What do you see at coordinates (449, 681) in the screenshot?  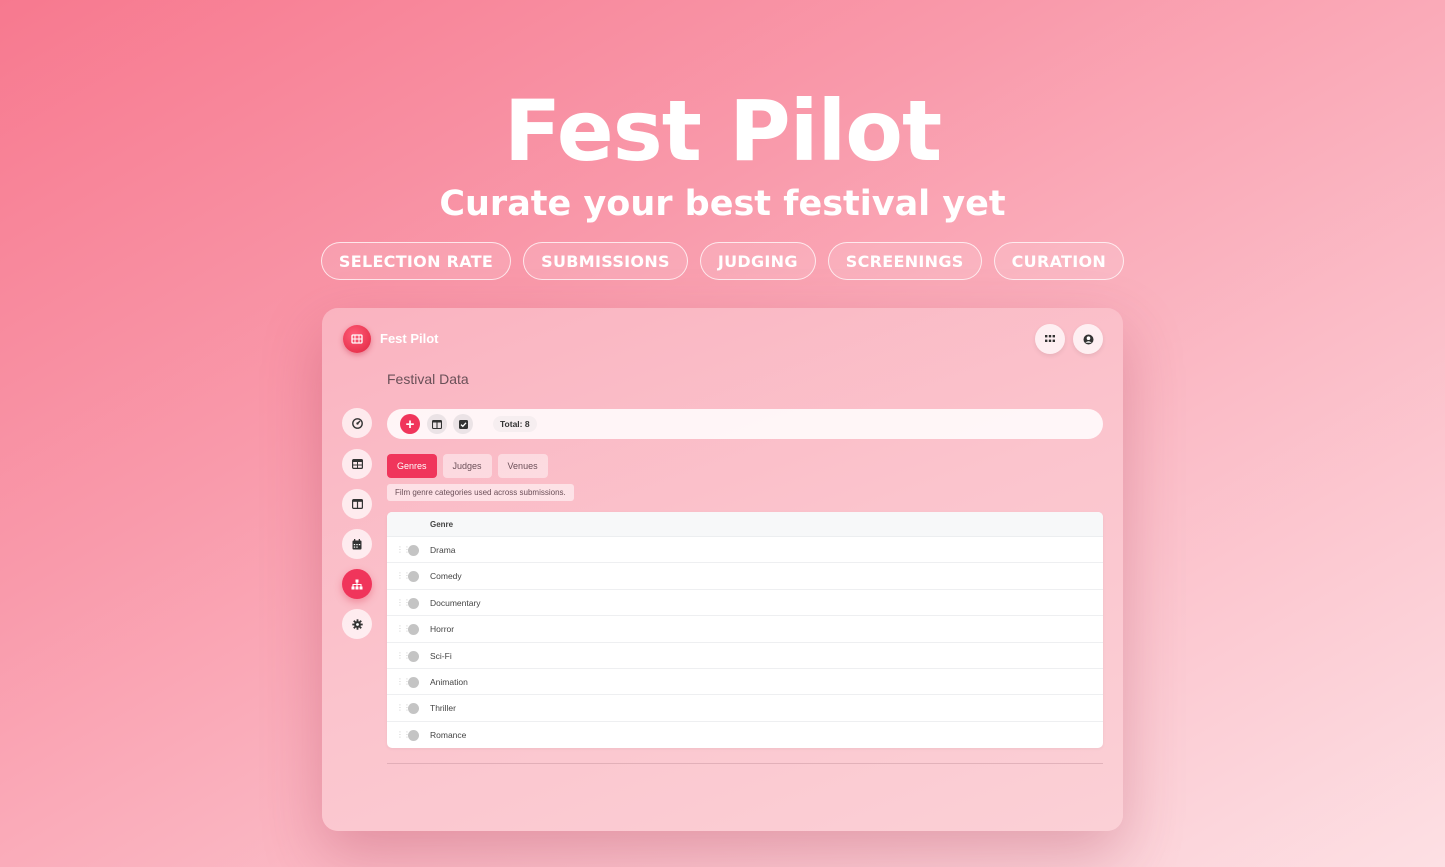 I see `genre-cell: Animation` at bounding box center [449, 681].